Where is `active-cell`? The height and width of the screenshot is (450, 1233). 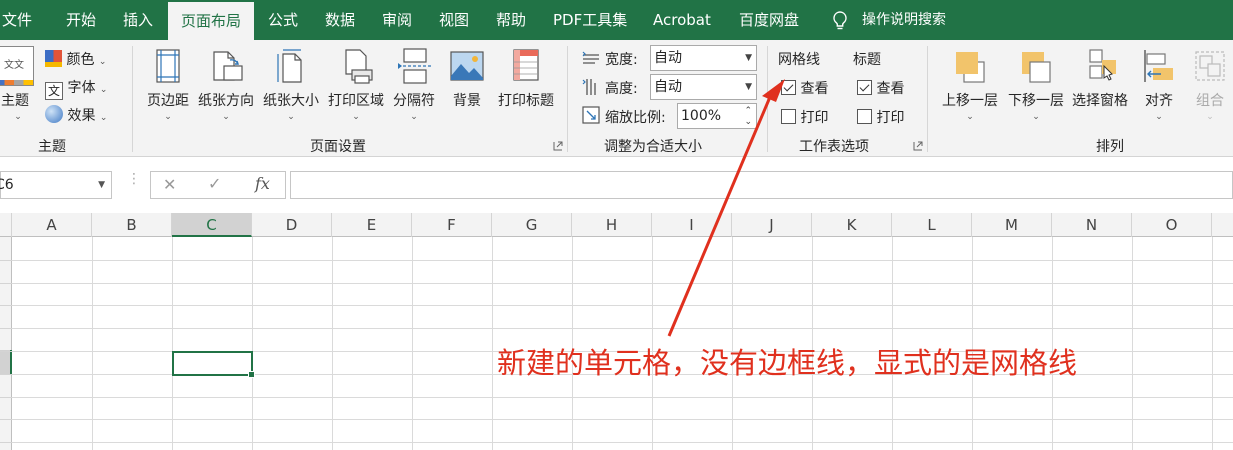
active-cell is located at coordinates (213, 364).